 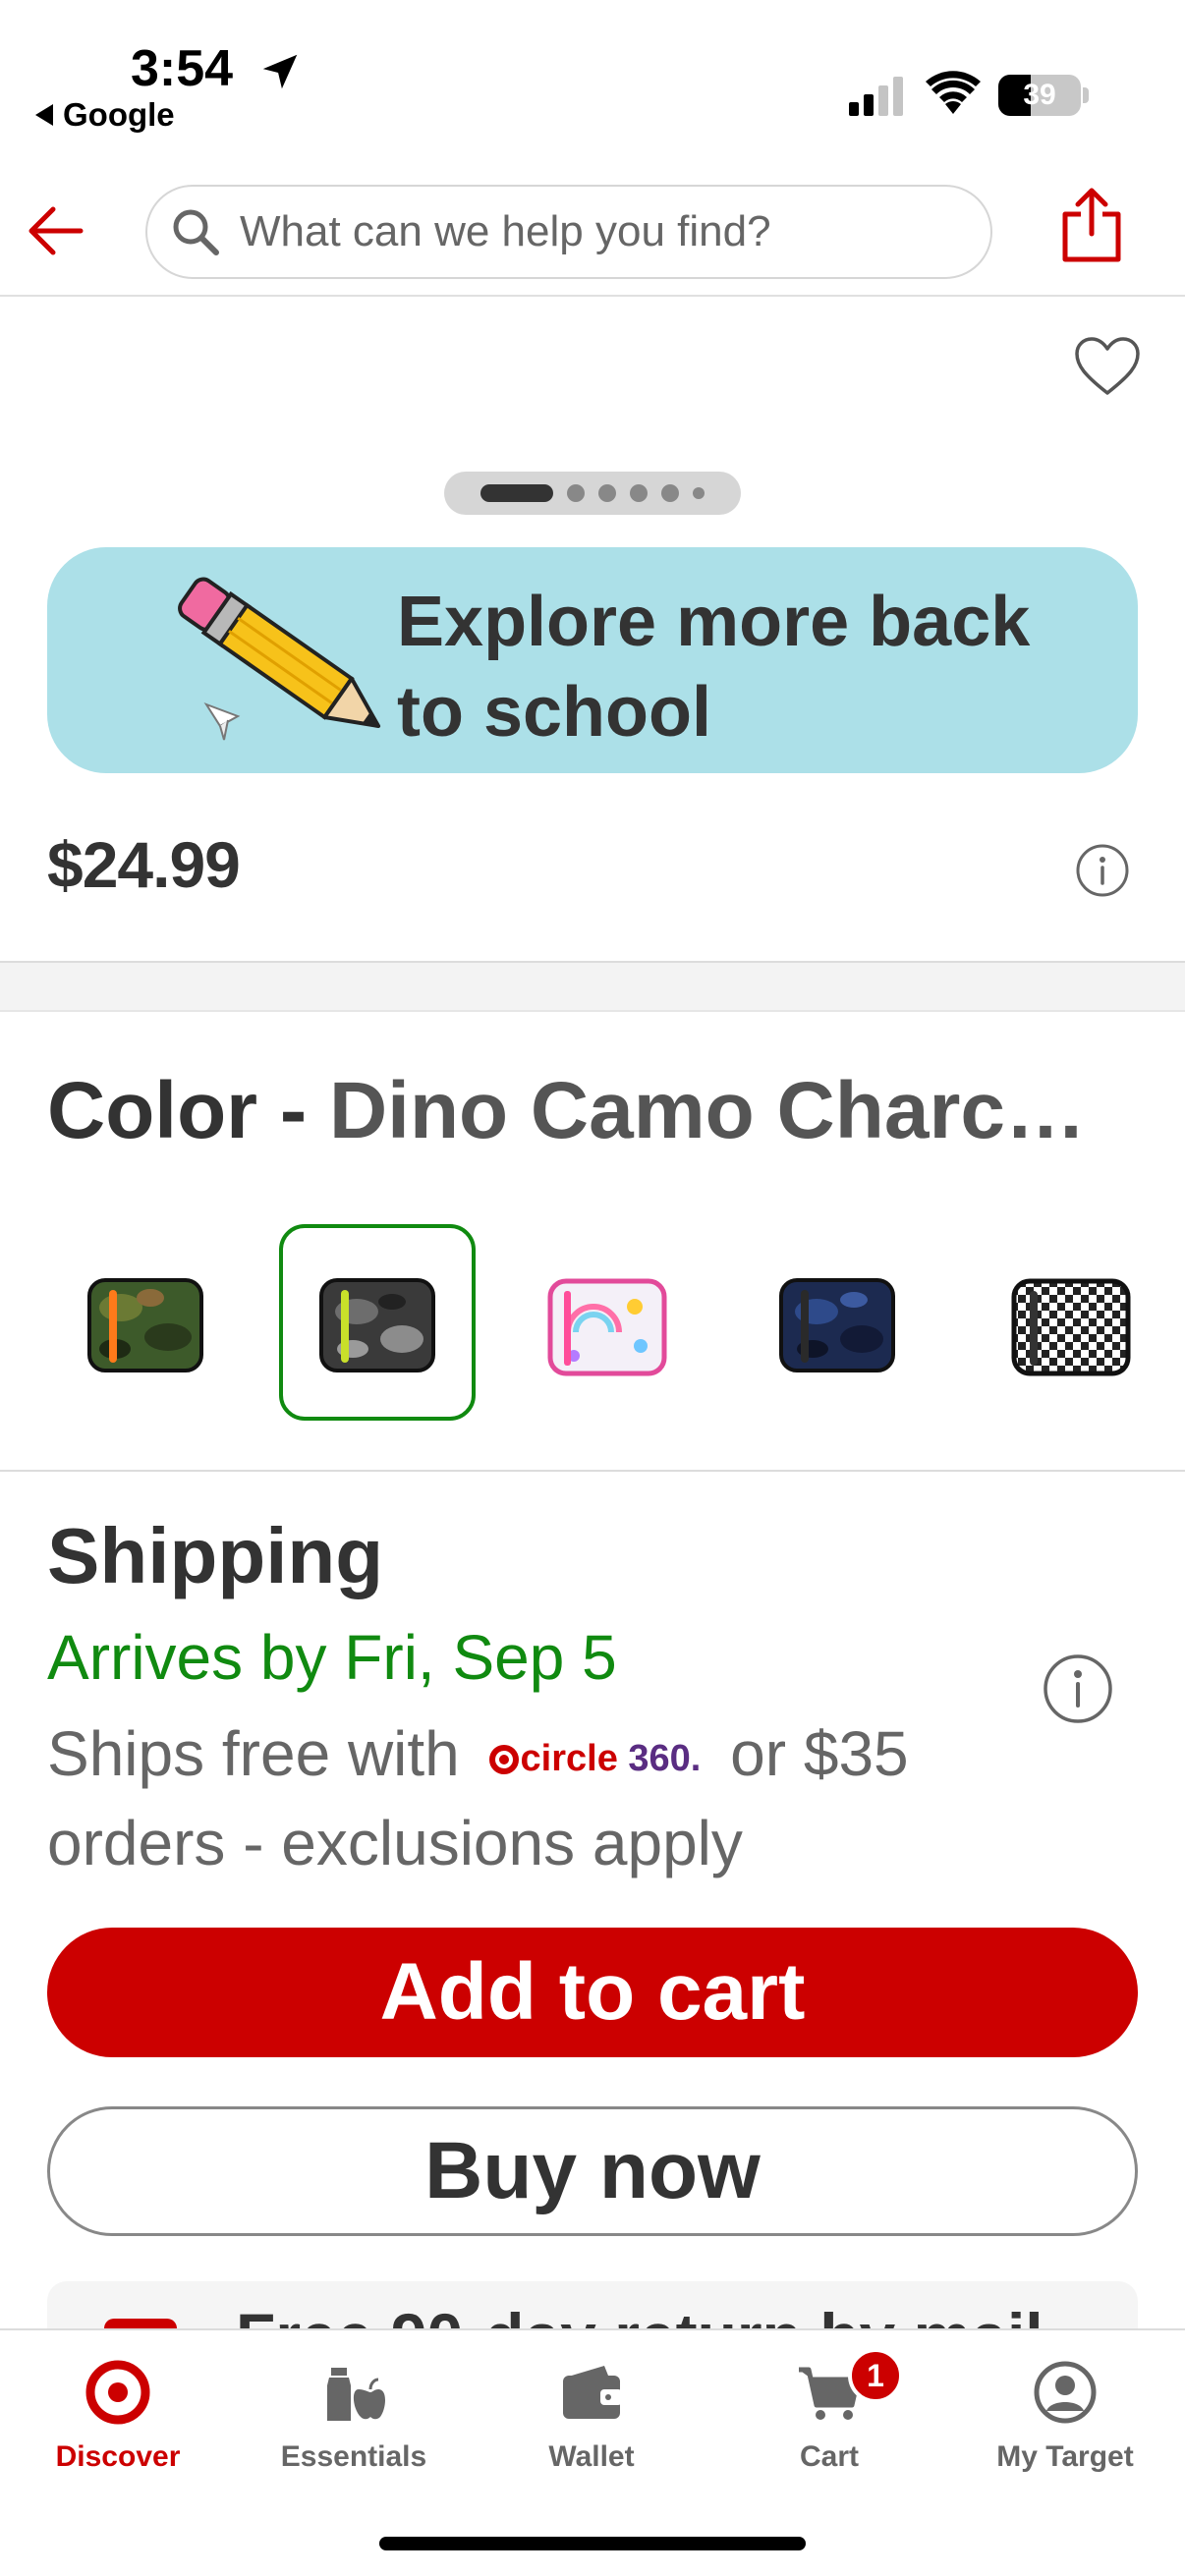 What do you see at coordinates (1065, 2456) in the screenshot?
I see `tab-label: My Target` at bounding box center [1065, 2456].